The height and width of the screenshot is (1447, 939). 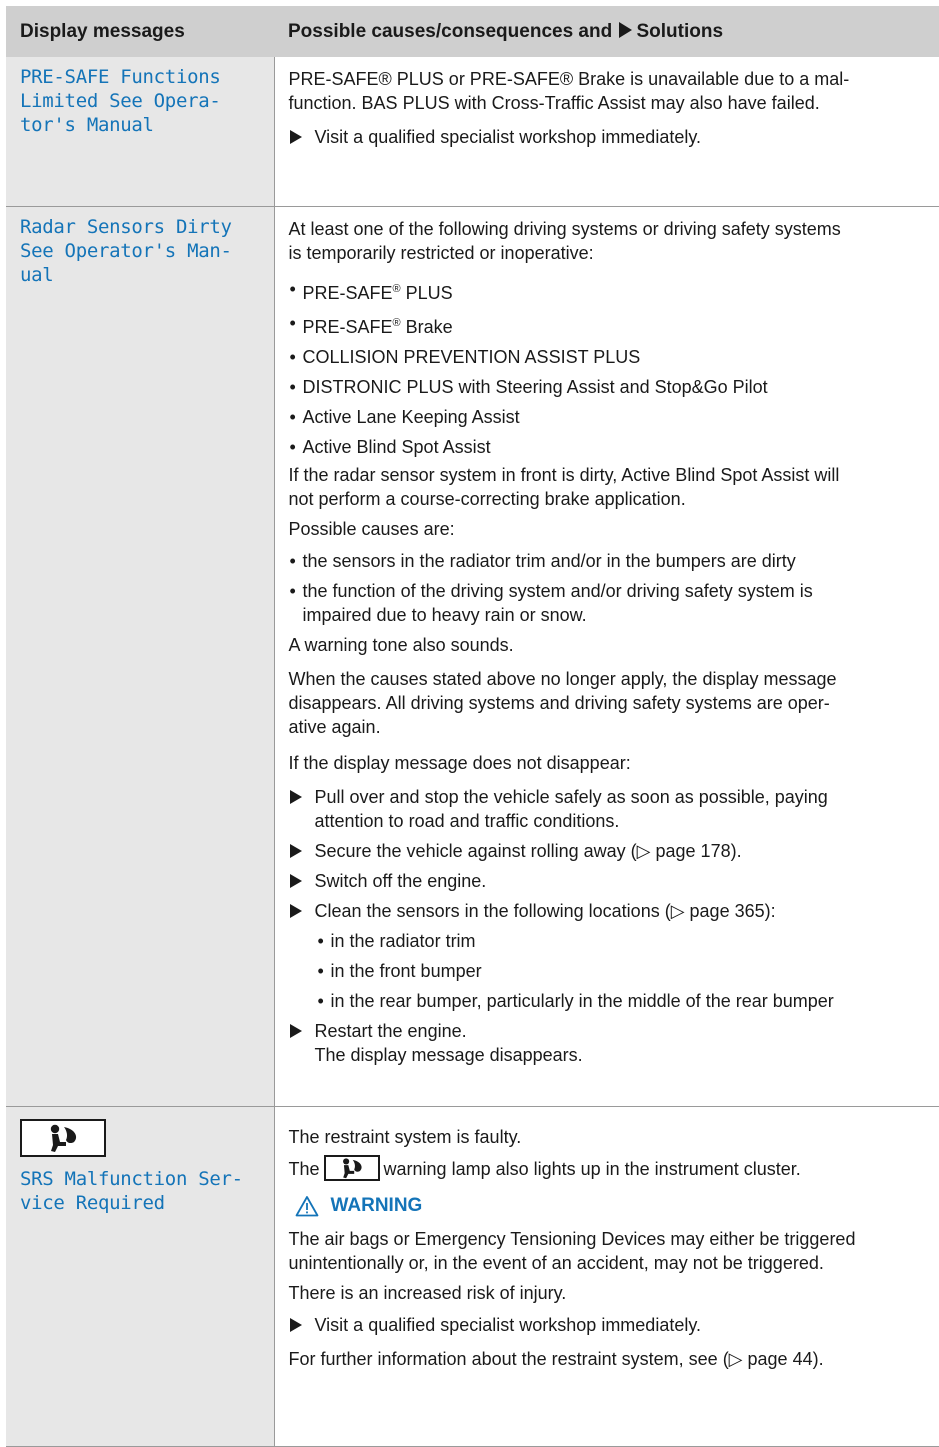 What do you see at coordinates (377, 1206) in the screenshot?
I see `warning-title: WARNING` at bounding box center [377, 1206].